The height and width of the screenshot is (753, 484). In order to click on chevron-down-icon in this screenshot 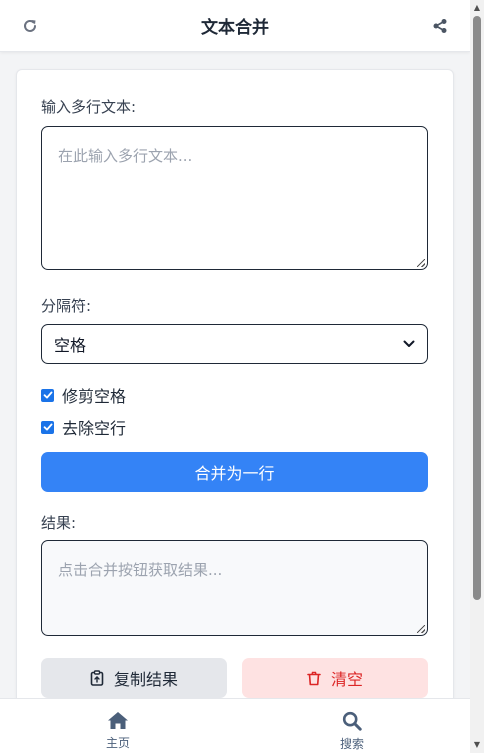, I will do `click(409, 343)`.